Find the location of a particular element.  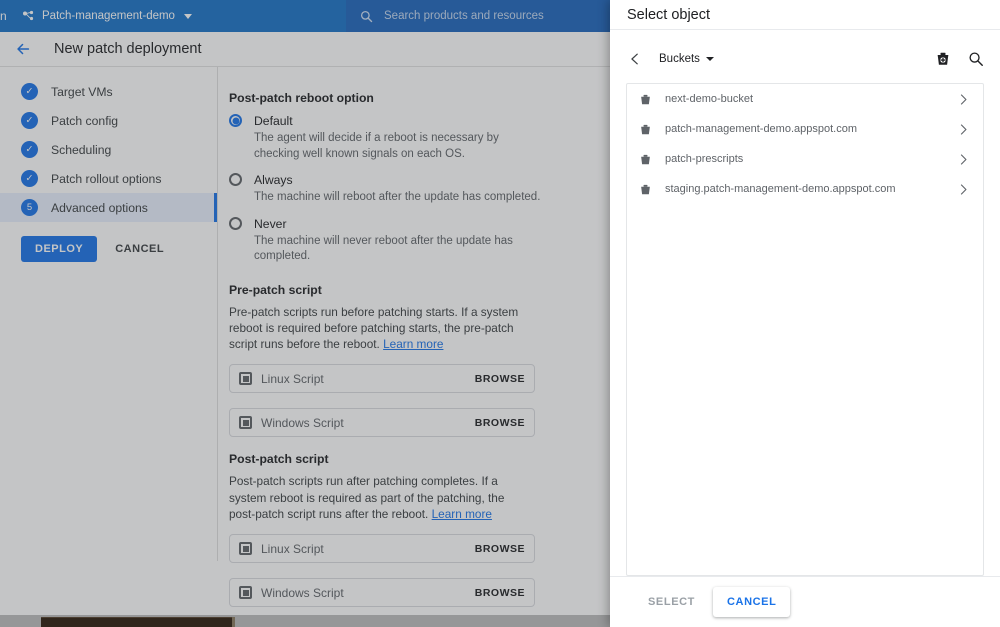

reboot-section-title: Post-patch reboot option is located at coordinates (301, 98).